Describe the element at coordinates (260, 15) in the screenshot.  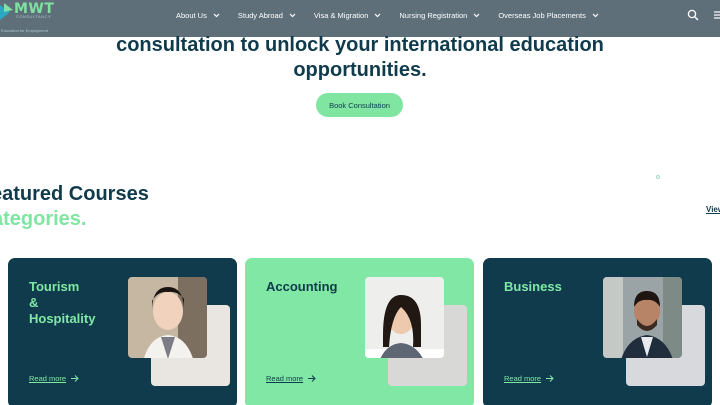
I see `nav-item-label: Study Abroad` at that location.